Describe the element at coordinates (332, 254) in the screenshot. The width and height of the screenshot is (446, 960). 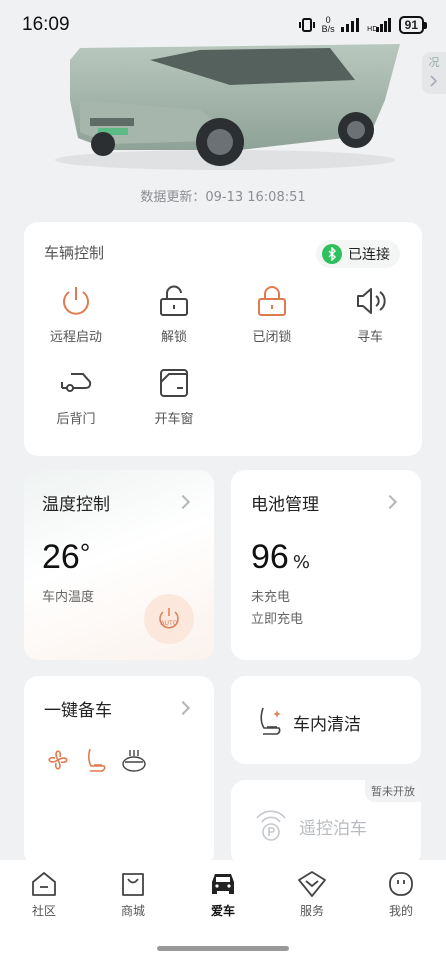
I see `bluetooth-icon` at that location.